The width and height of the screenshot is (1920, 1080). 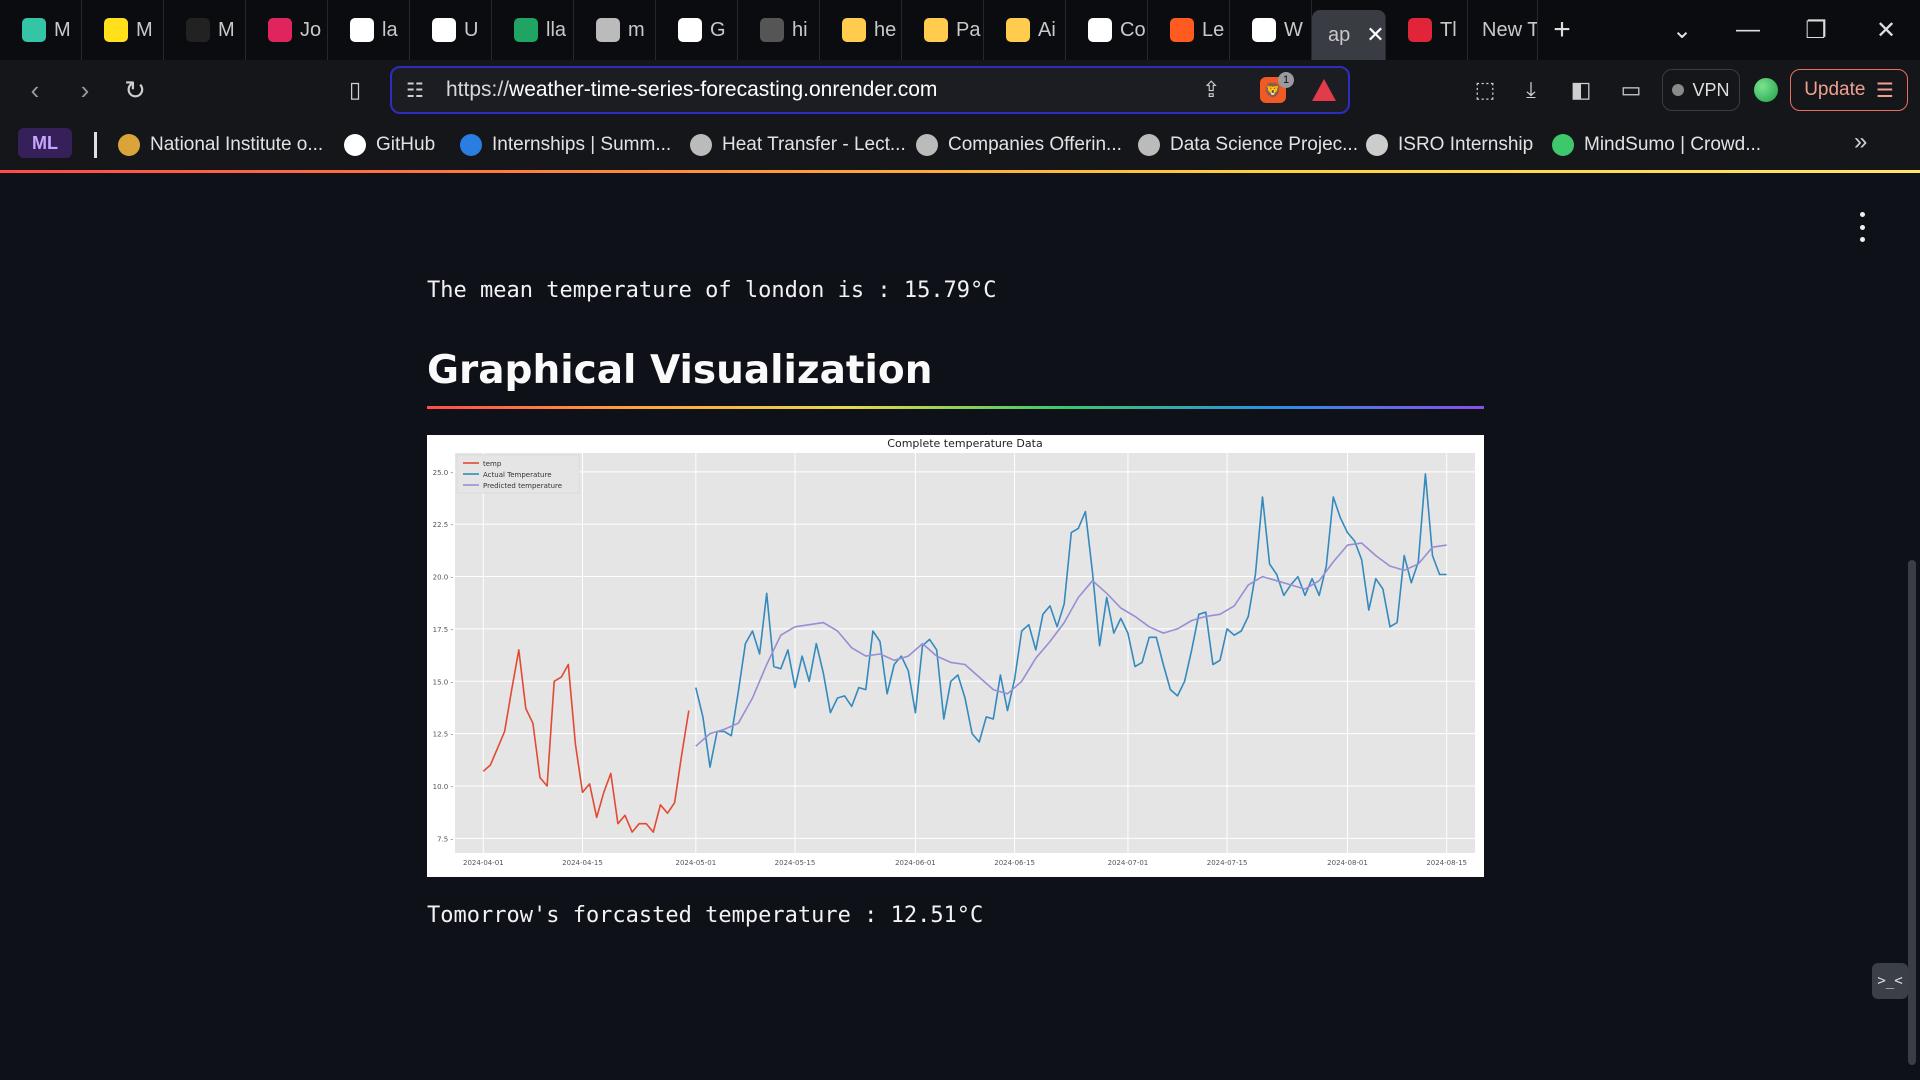 I want to click on browser-tab: Tl, so click(x=1427, y=30).